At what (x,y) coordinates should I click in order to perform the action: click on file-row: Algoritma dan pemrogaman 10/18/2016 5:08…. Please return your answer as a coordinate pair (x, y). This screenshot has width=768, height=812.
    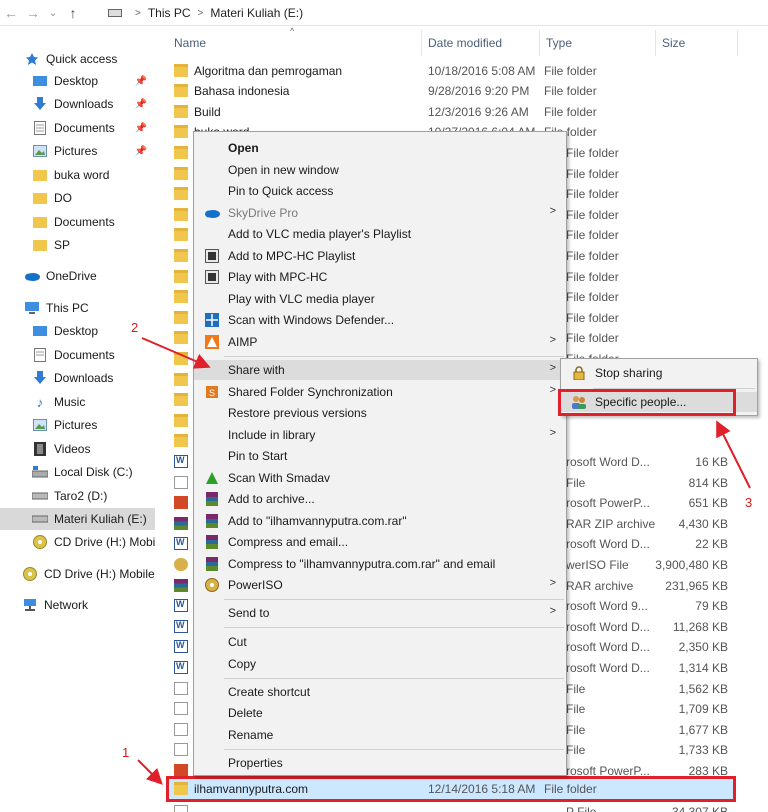
    Looking at the image, I should click on (453, 71).